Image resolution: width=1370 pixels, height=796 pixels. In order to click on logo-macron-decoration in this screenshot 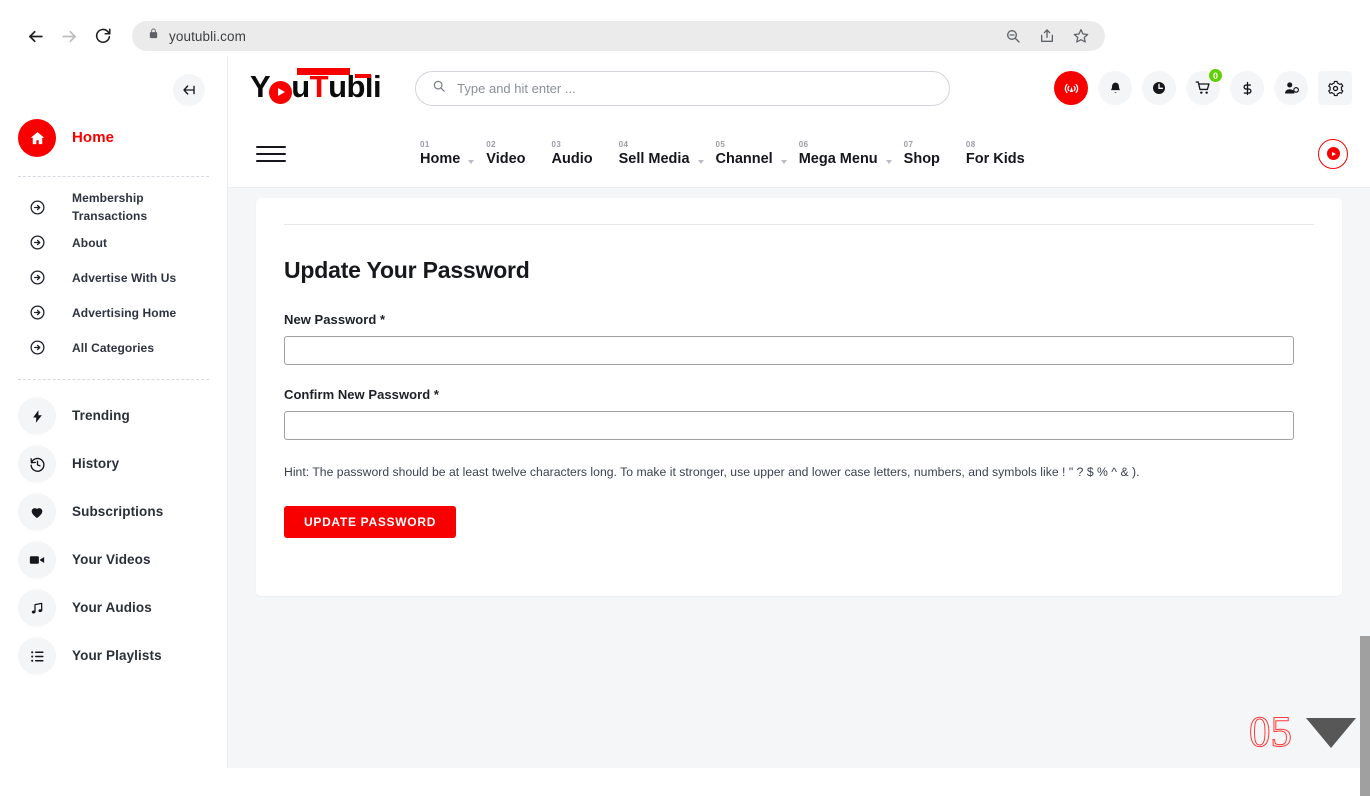, I will do `click(363, 76)`.